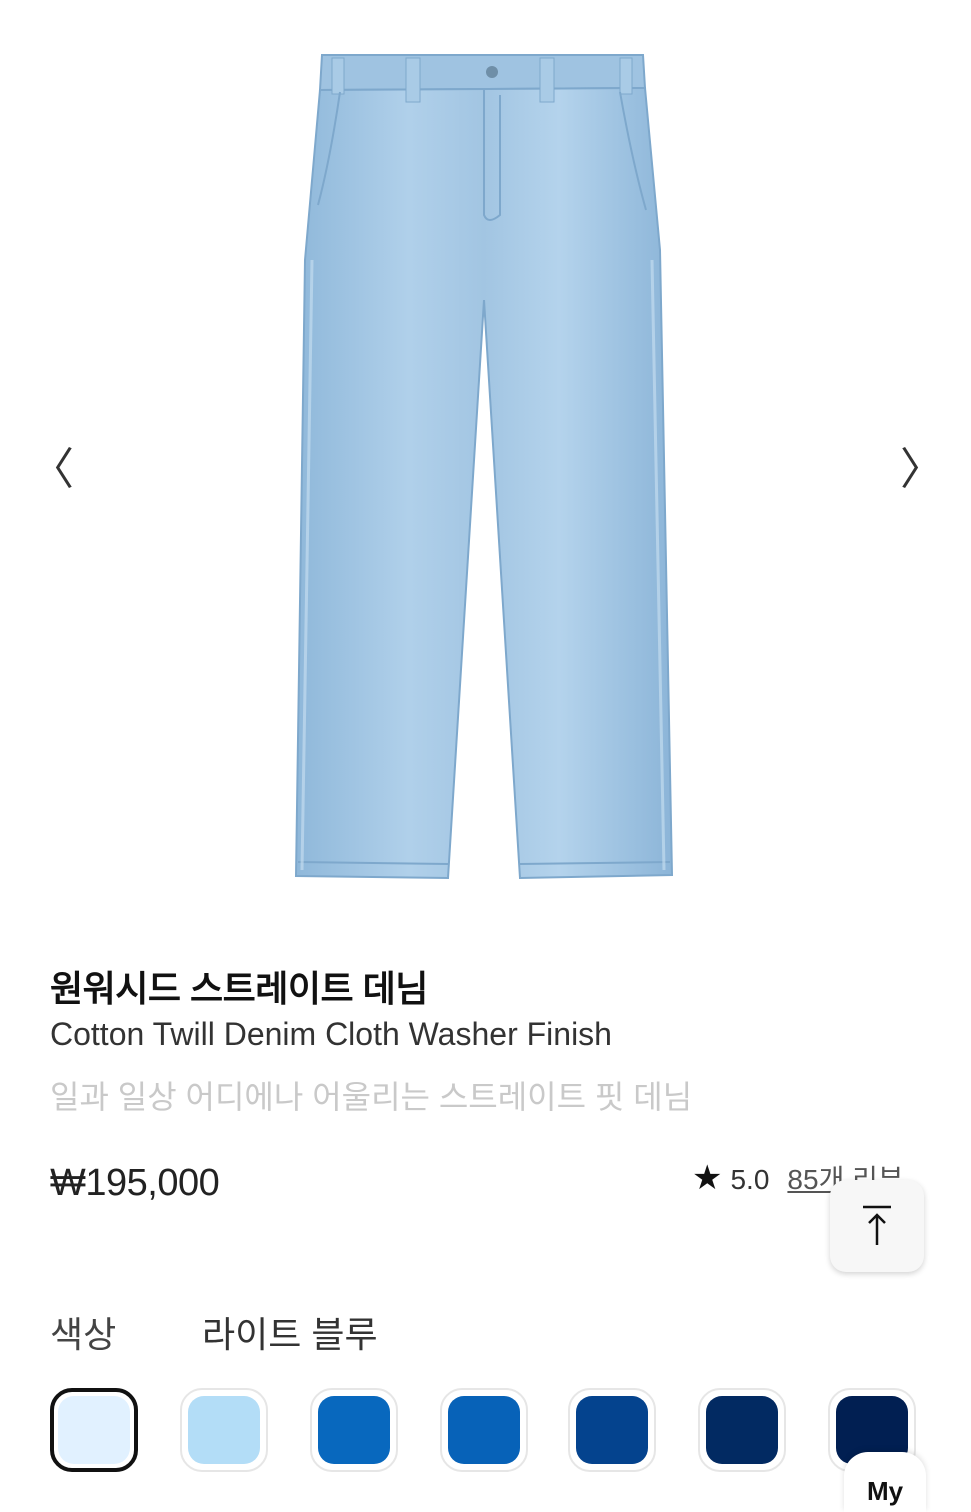 The height and width of the screenshot is (1512, 971). I want to click on color-label: 색상, so click(83, 1334).